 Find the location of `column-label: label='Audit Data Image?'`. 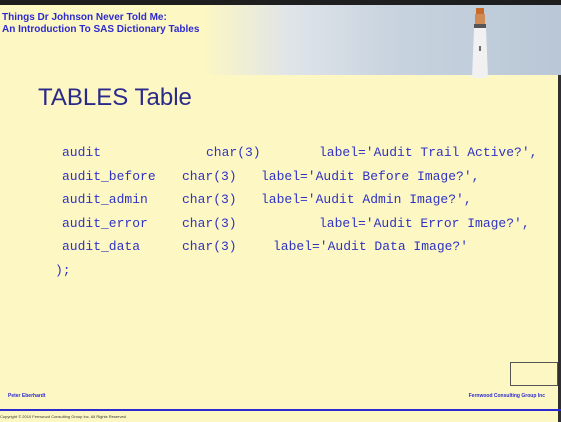

column-label: label='Audit Data Image?' is located at coordinates (371, 246).